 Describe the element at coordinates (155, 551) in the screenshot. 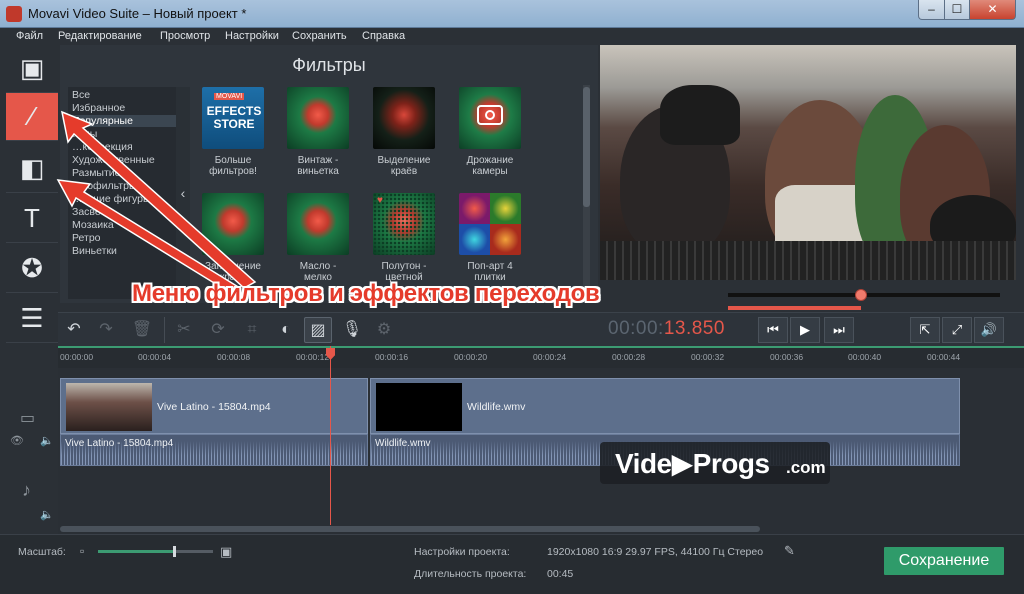

I see `zoom-slider` at that location.